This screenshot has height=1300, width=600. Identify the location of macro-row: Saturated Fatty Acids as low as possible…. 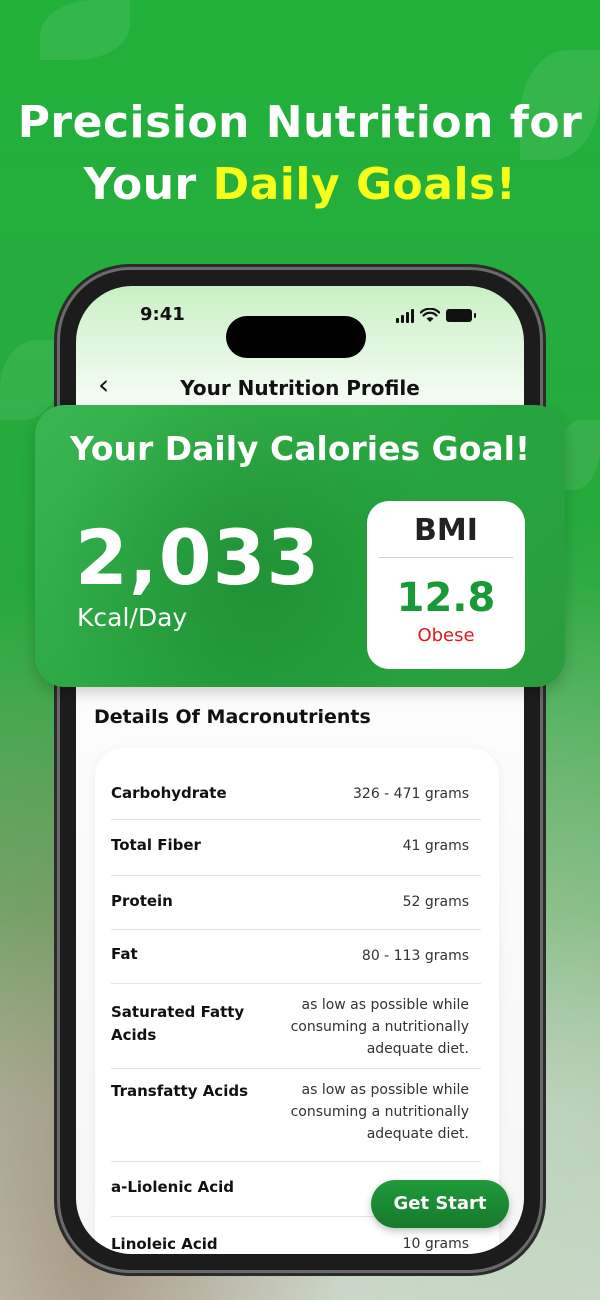
(296, 1026).